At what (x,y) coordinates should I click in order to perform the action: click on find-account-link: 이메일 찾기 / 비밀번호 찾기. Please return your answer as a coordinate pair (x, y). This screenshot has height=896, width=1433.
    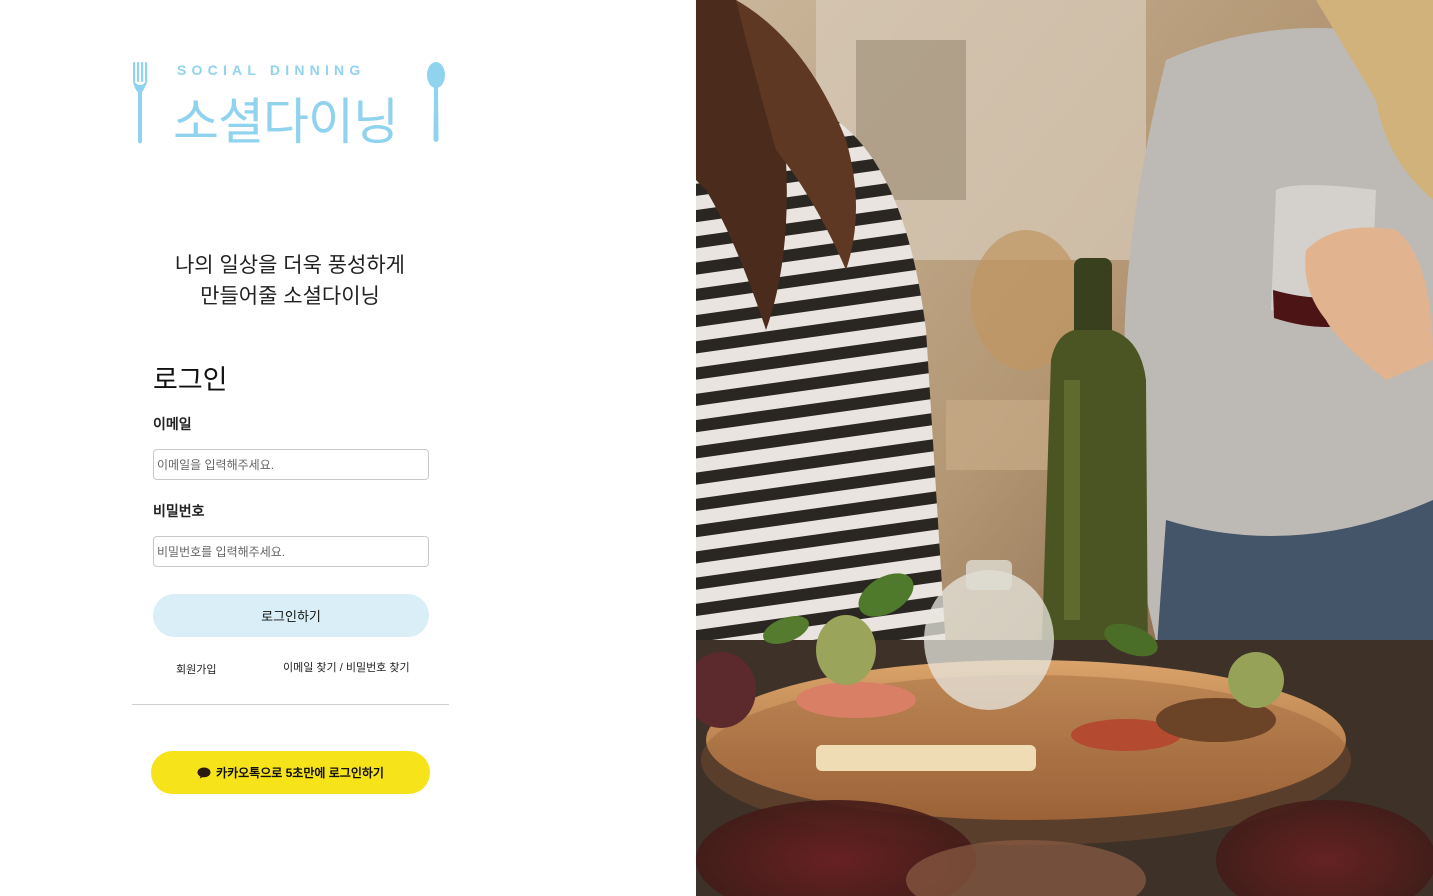
    Looking at the image, I should click on (346, 667).